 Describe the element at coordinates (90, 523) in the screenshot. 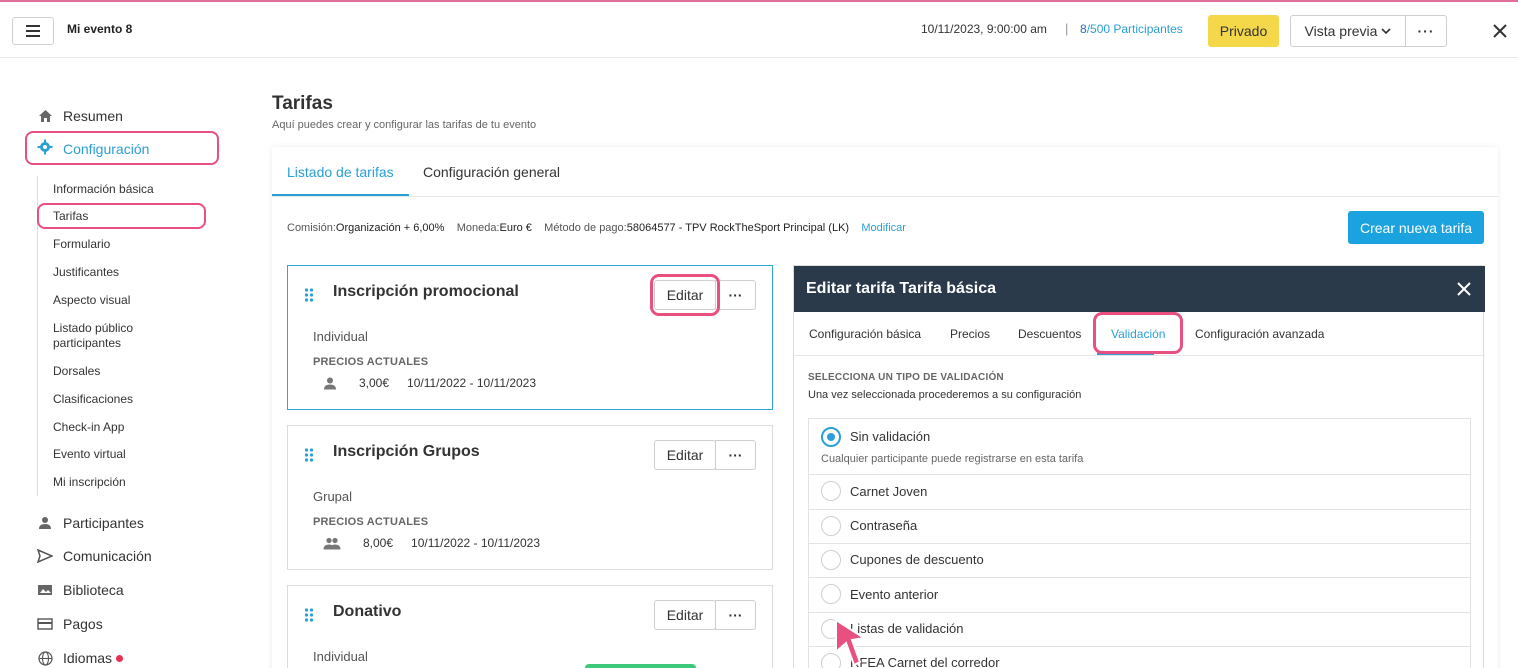

I see `sidebar-item-participantes: Participantes` at that location.